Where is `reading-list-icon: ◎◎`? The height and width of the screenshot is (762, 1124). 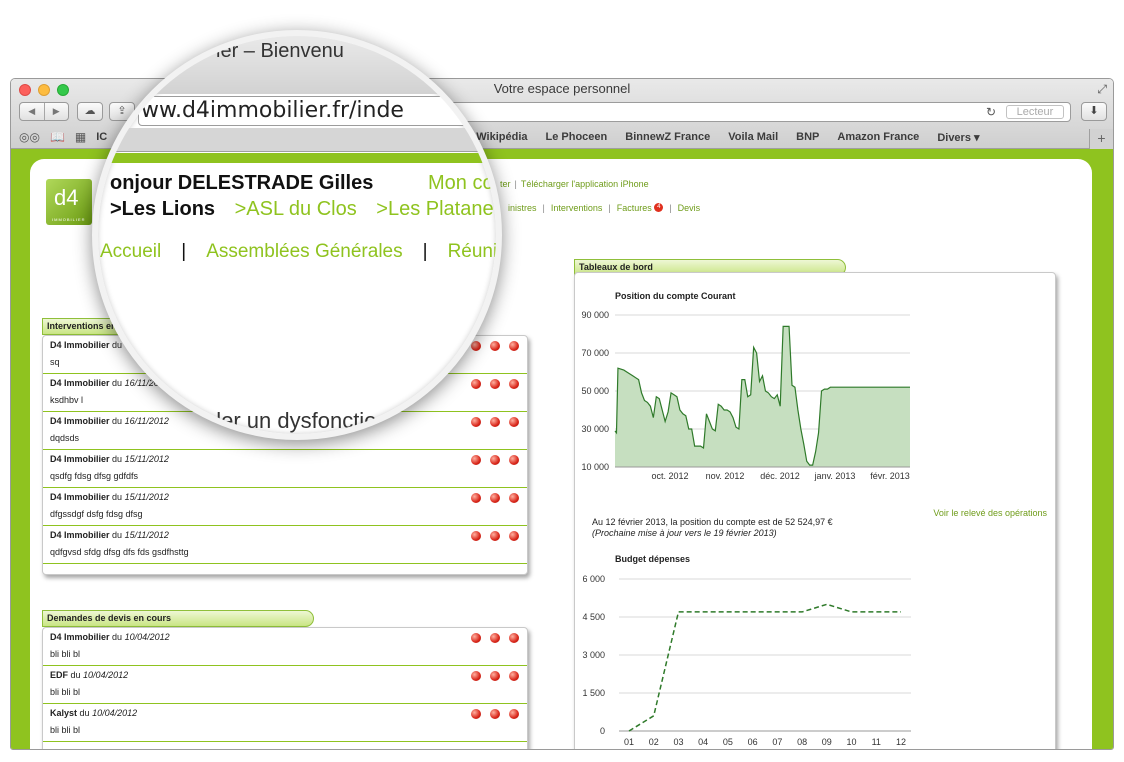
reading-list-icon: ◎◎ is located at coordinates (29, 137).